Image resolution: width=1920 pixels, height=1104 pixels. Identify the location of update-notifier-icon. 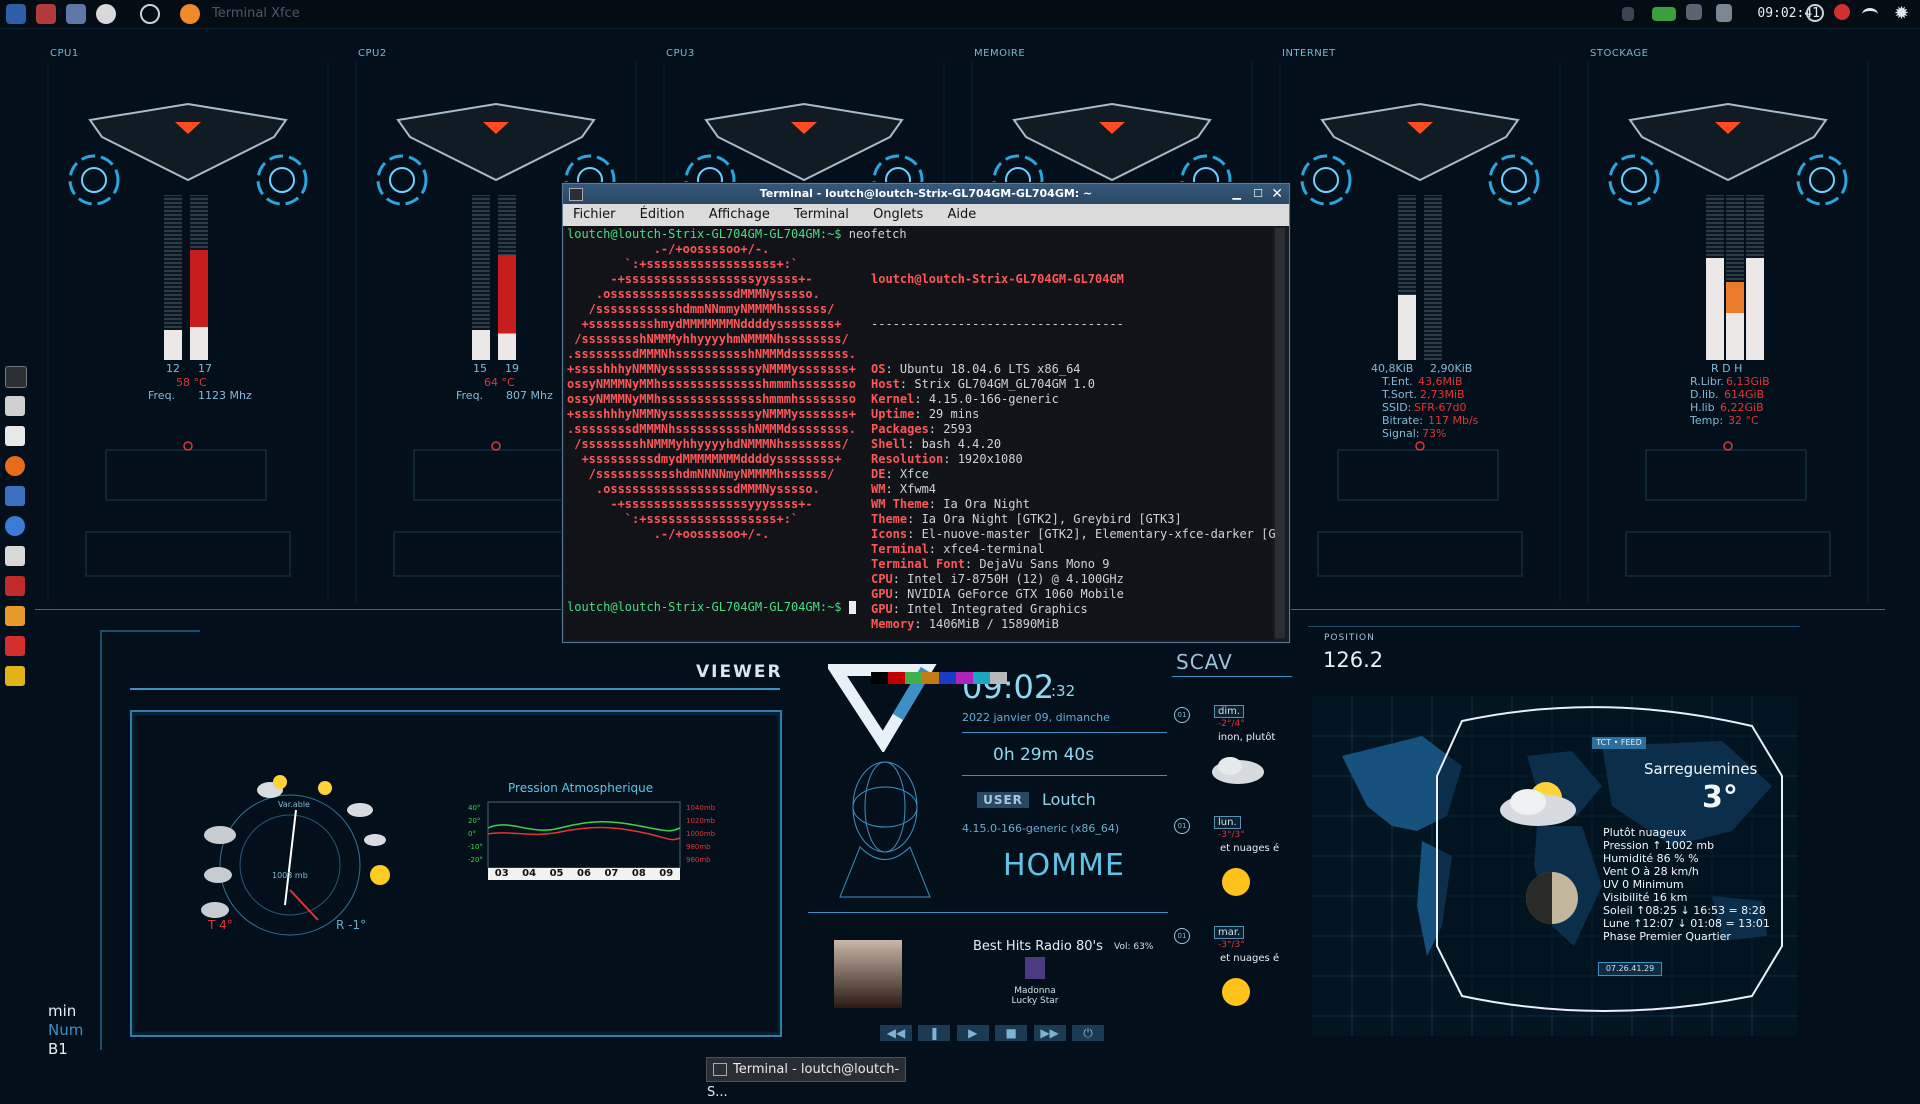
(1842, 12).